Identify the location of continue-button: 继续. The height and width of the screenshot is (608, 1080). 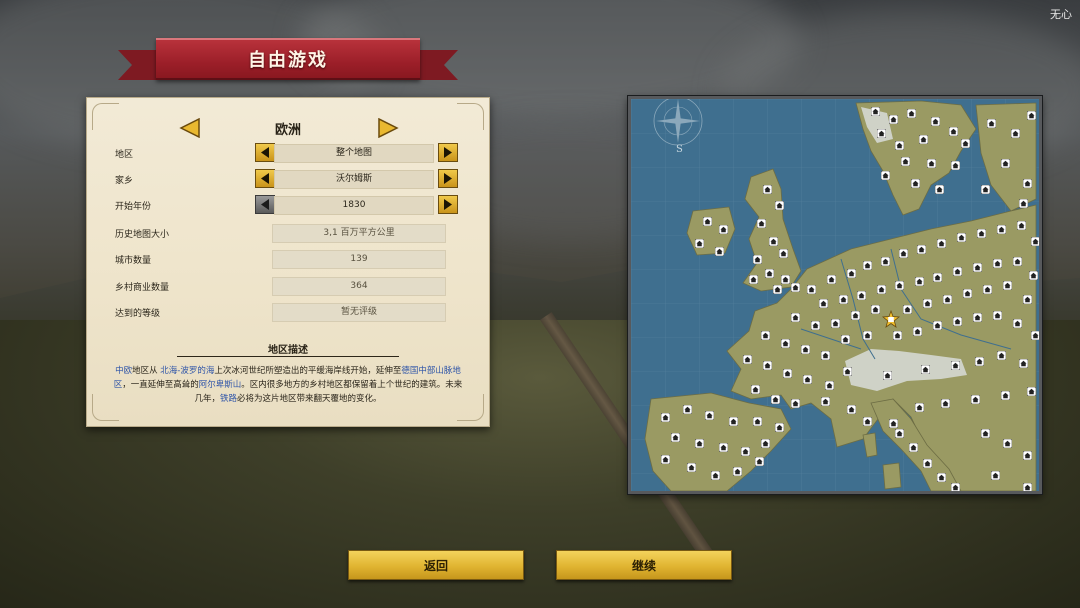
(644, 565).